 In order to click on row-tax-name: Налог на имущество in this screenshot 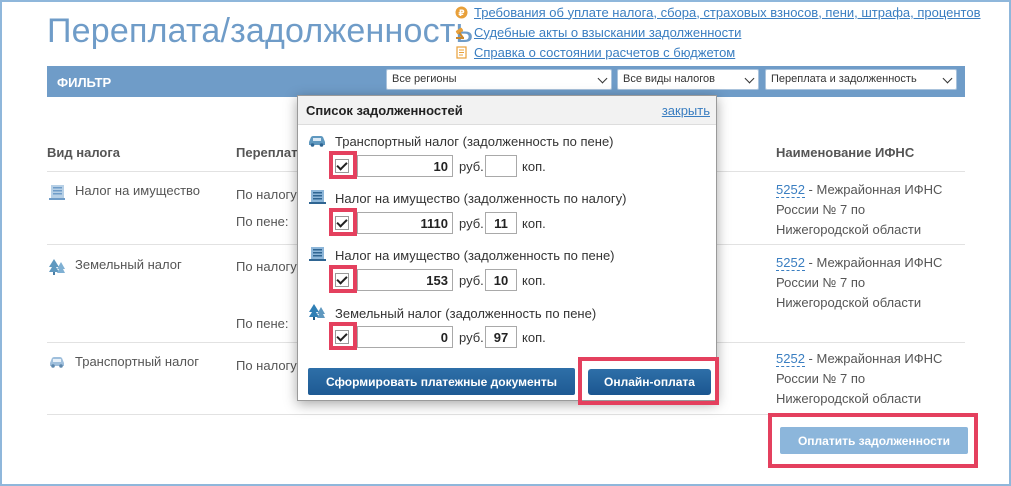, I will do `click(138, 190)`.